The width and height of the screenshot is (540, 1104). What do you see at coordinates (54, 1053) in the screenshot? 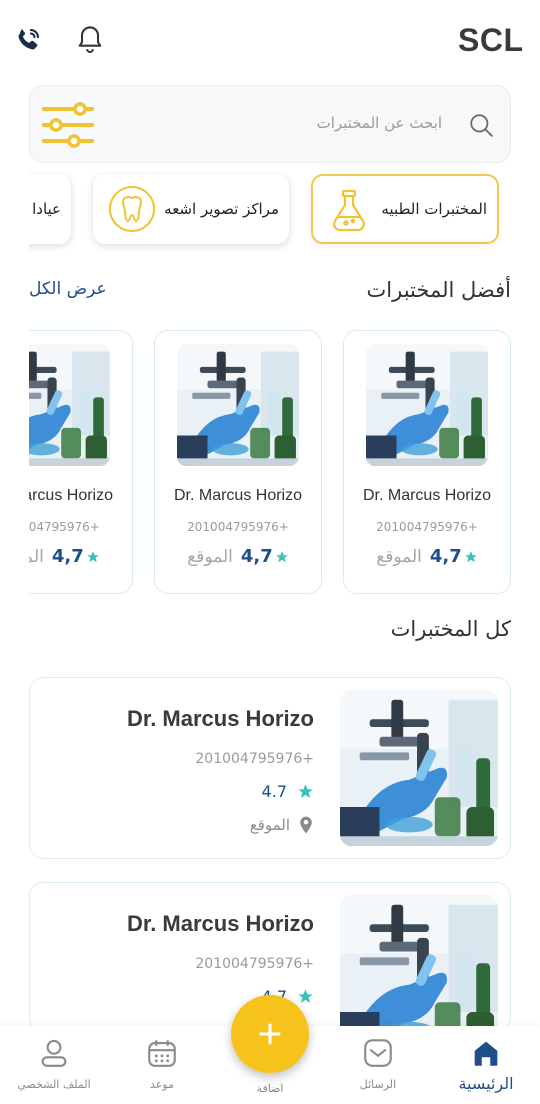
I see `user-icon` at bounding box center [54, 1053].